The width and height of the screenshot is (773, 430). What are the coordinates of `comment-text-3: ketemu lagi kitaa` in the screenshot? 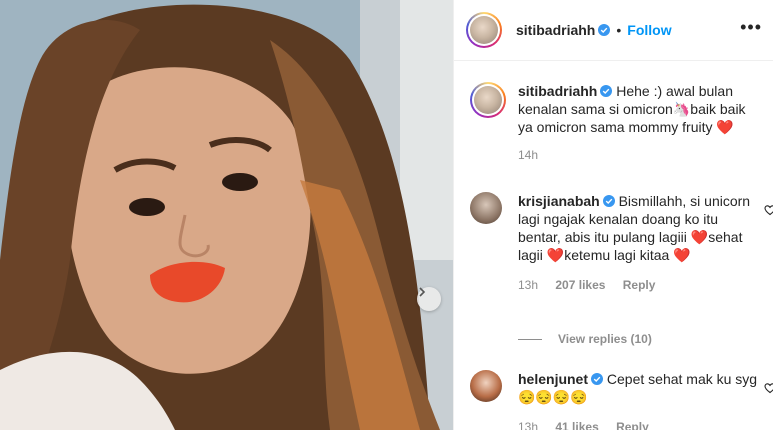 It's located at (617, 255).